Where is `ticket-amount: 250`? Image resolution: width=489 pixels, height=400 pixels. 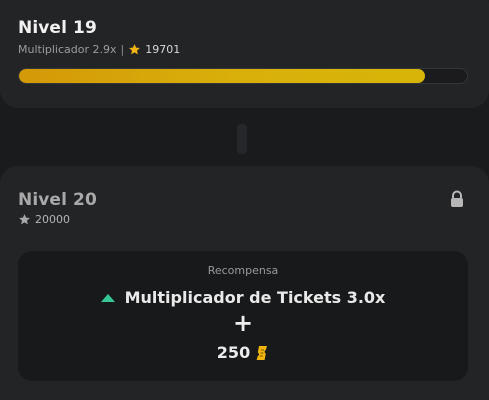 ticket-amount: 250 is located at coordinates (233, 352).